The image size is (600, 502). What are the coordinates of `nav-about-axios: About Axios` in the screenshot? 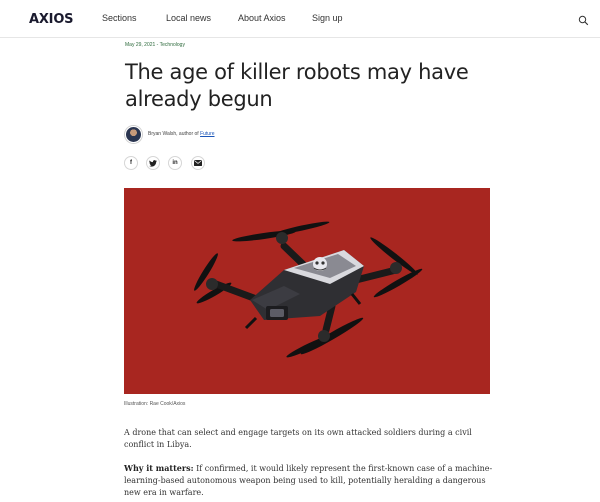 It's located at (262, 18).